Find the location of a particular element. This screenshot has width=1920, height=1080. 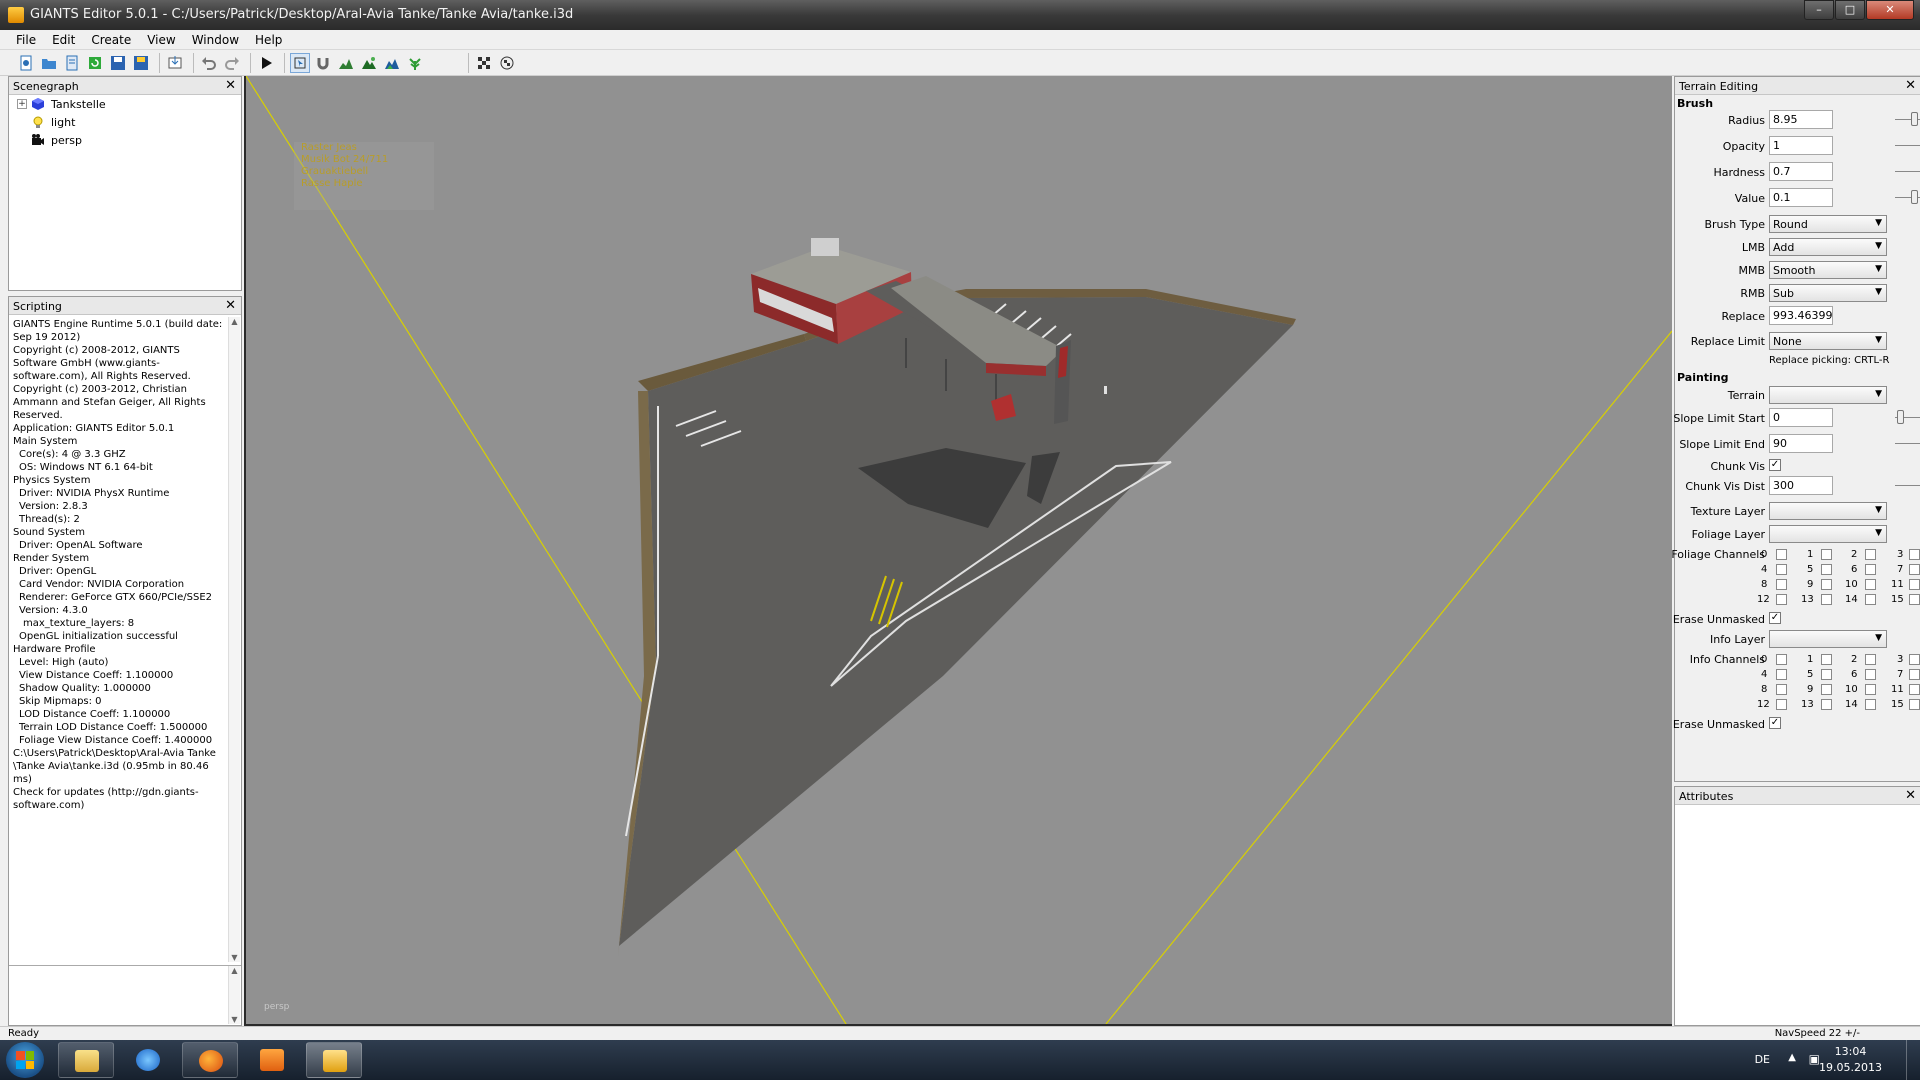

taskbar-explorer is located at coordinates (86, 1060).